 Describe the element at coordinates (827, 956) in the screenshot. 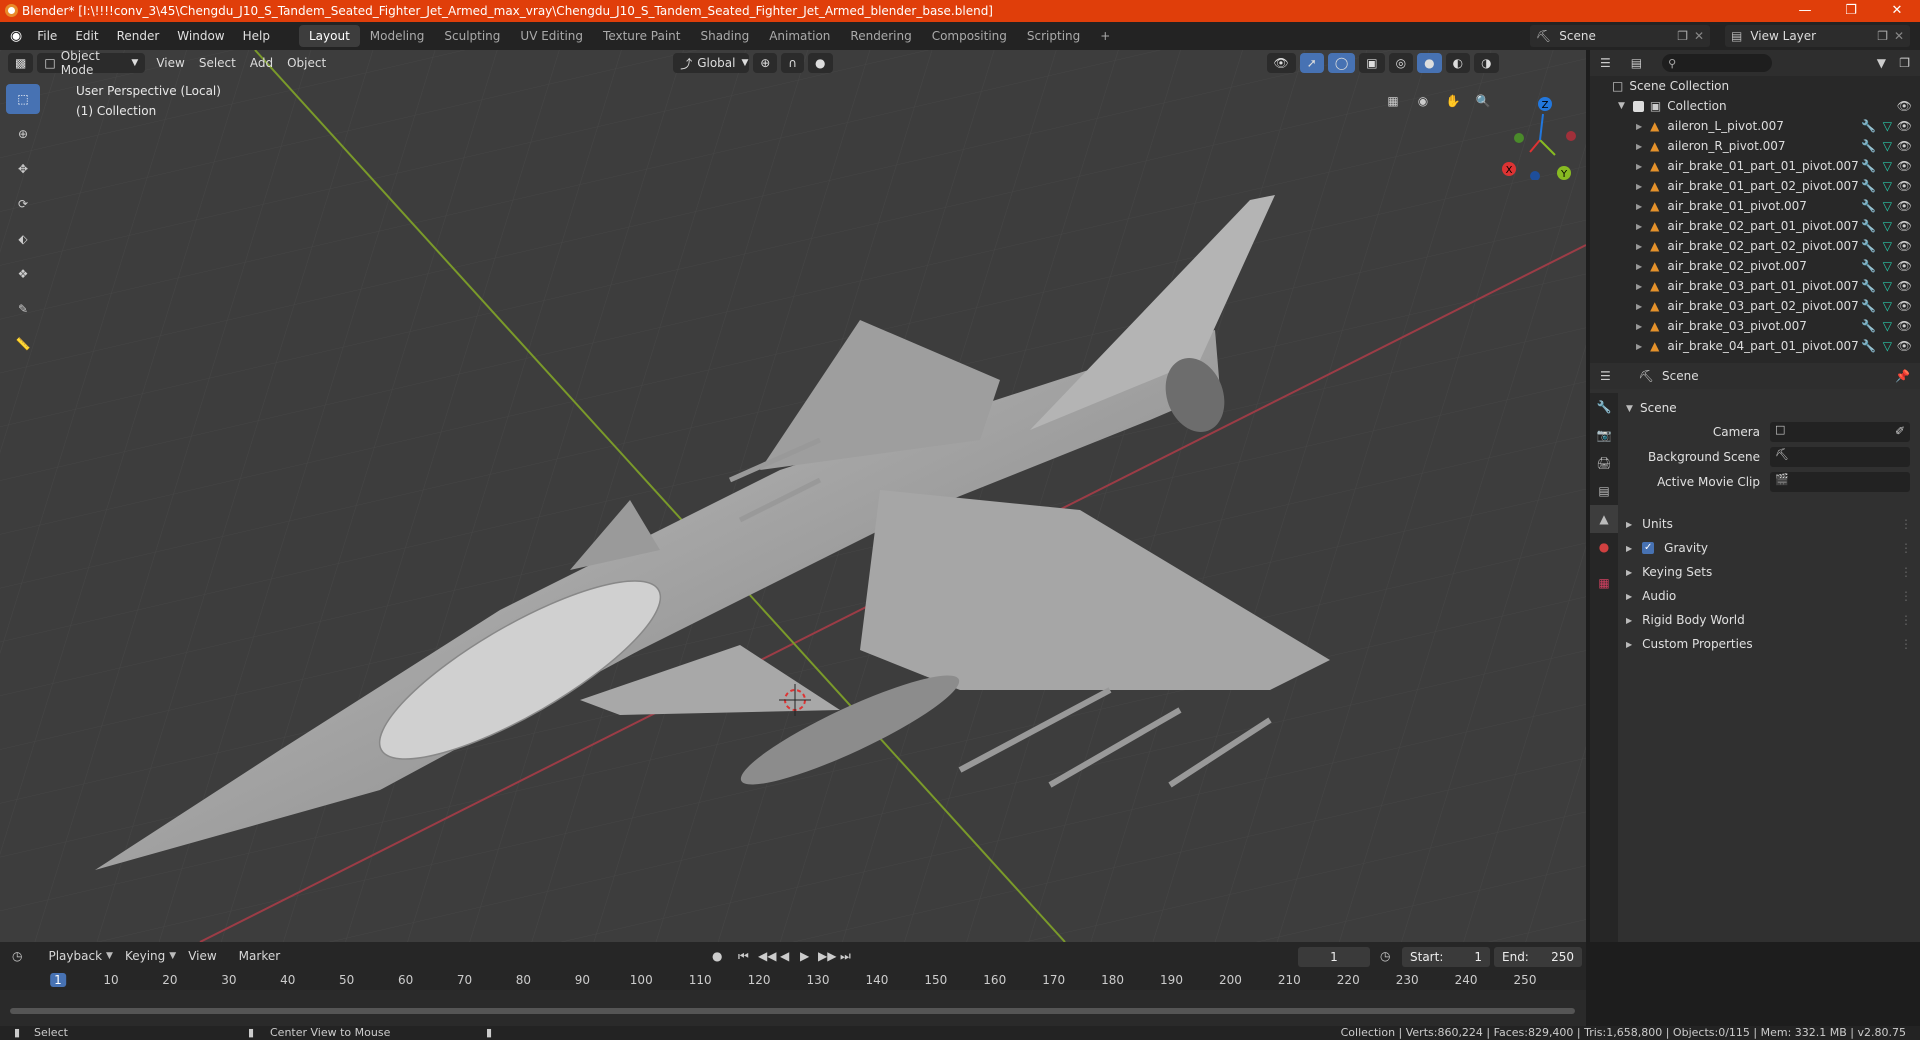

I see `next-keyframe-icon: ▶▶` at that location.